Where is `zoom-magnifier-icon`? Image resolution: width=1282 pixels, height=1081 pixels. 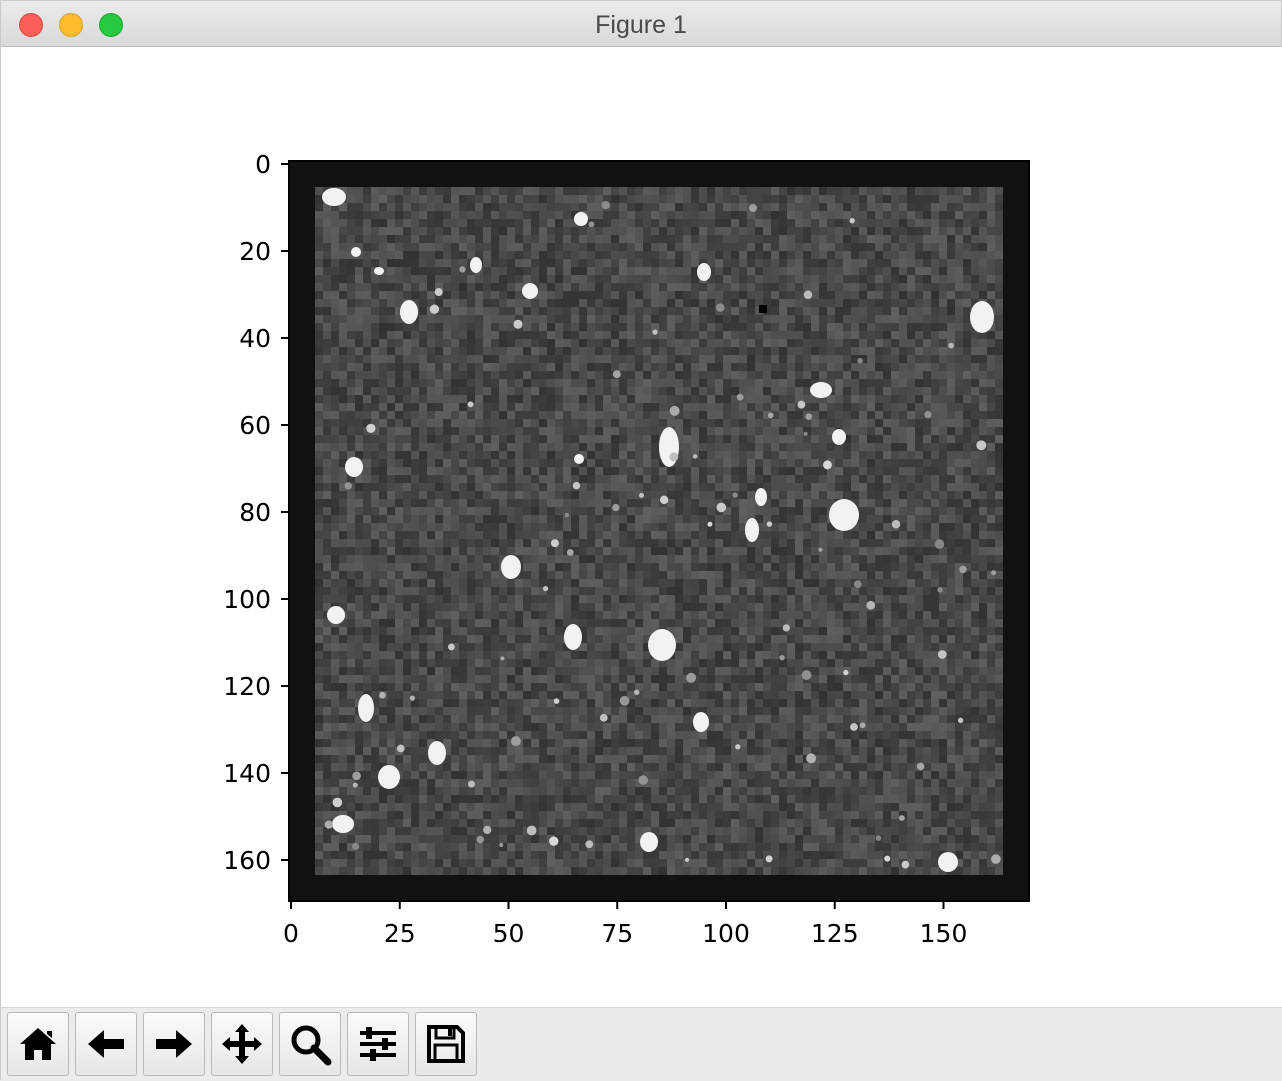
zoom-magnifier-icon is located at coordinates (310, 1044).